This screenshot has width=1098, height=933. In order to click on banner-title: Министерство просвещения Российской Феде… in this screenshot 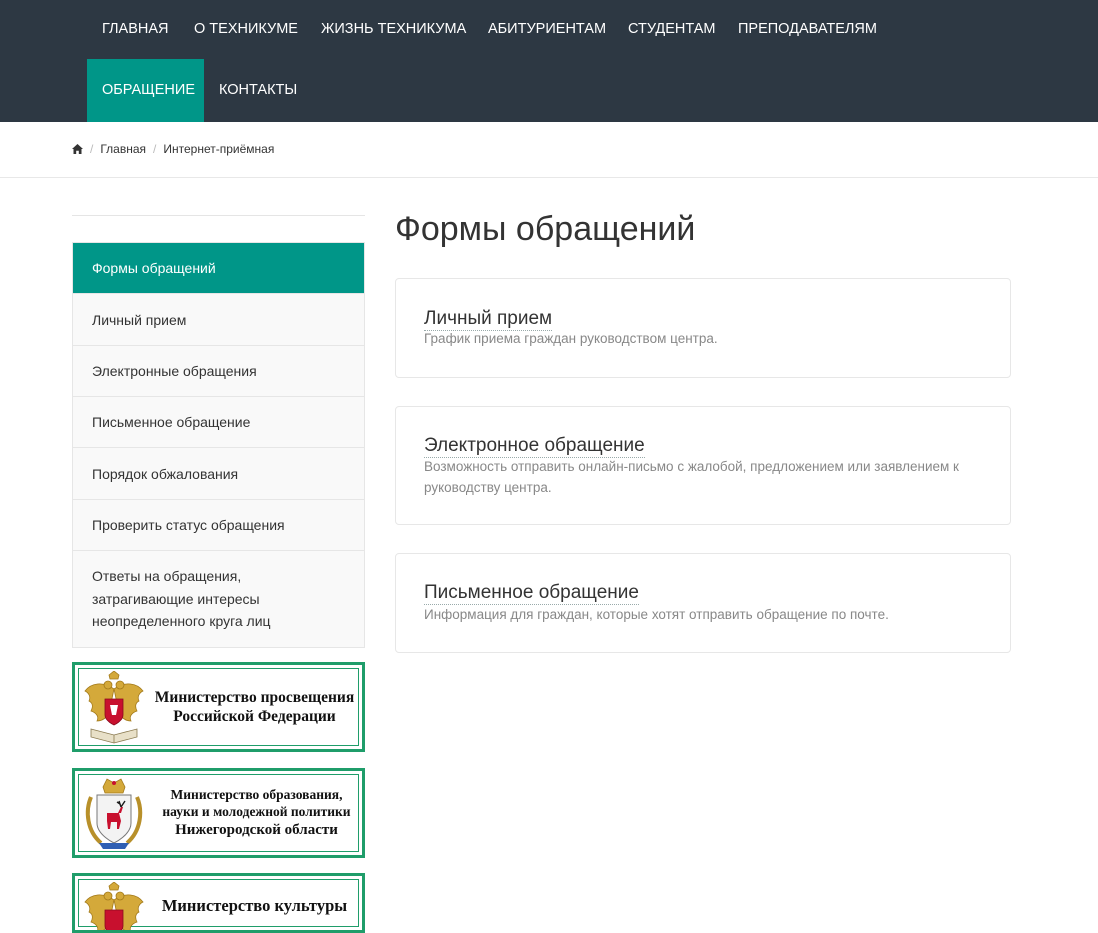, I will do `click(254, 707)`.